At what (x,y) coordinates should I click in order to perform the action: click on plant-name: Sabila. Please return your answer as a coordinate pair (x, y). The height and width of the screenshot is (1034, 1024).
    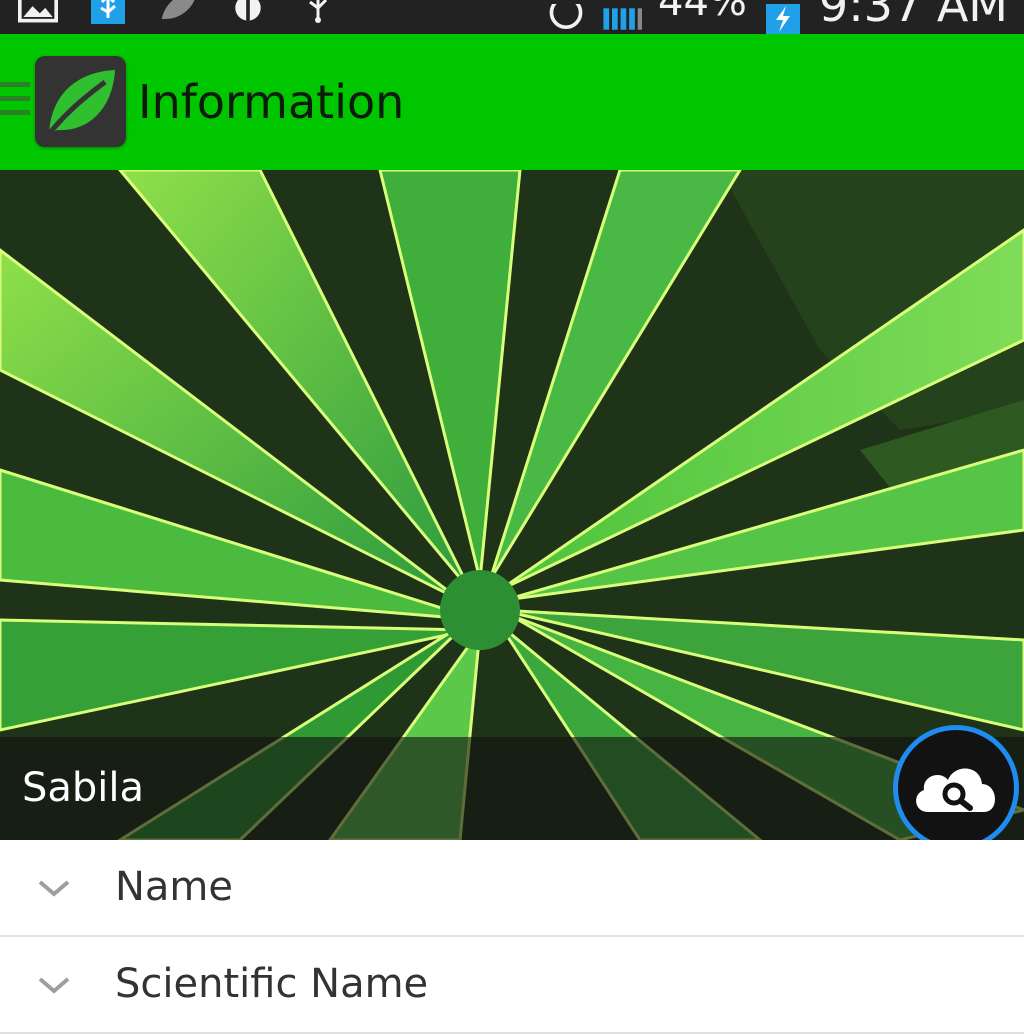
    Looking at the image, I should click on (83, 788).